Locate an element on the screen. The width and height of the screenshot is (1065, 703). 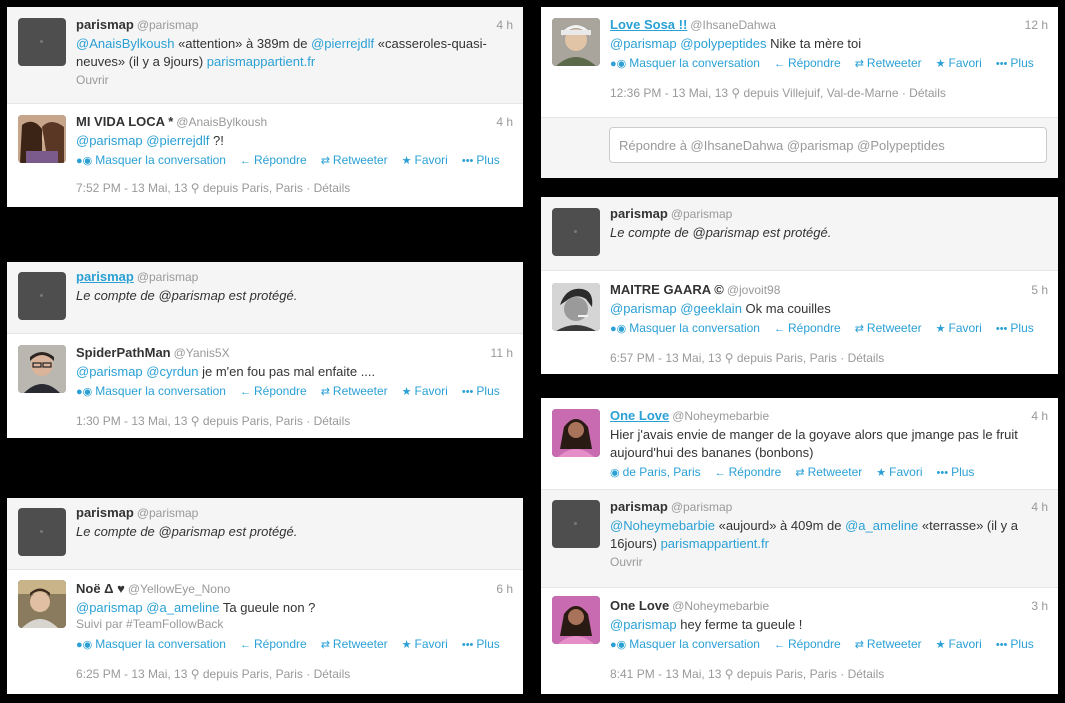
tweet-date: 1:30 PM - 13 Mai, 13 is located at coordinates (131, 421).